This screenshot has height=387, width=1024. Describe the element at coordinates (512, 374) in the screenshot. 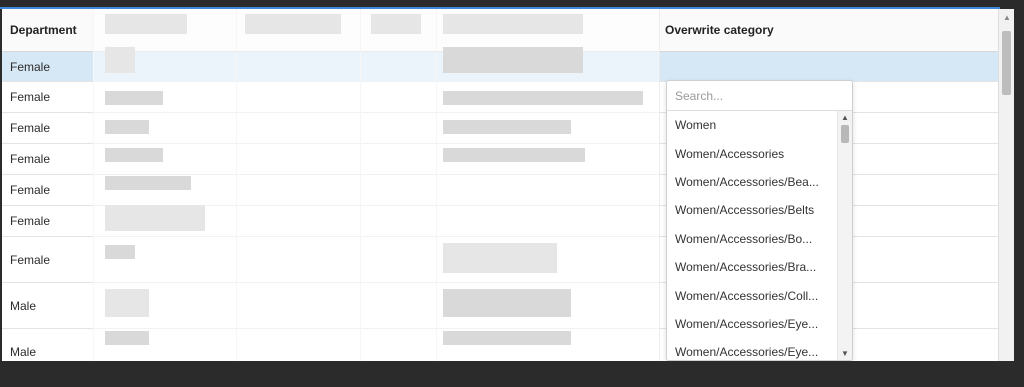

I see `bottom-bar` at that location.